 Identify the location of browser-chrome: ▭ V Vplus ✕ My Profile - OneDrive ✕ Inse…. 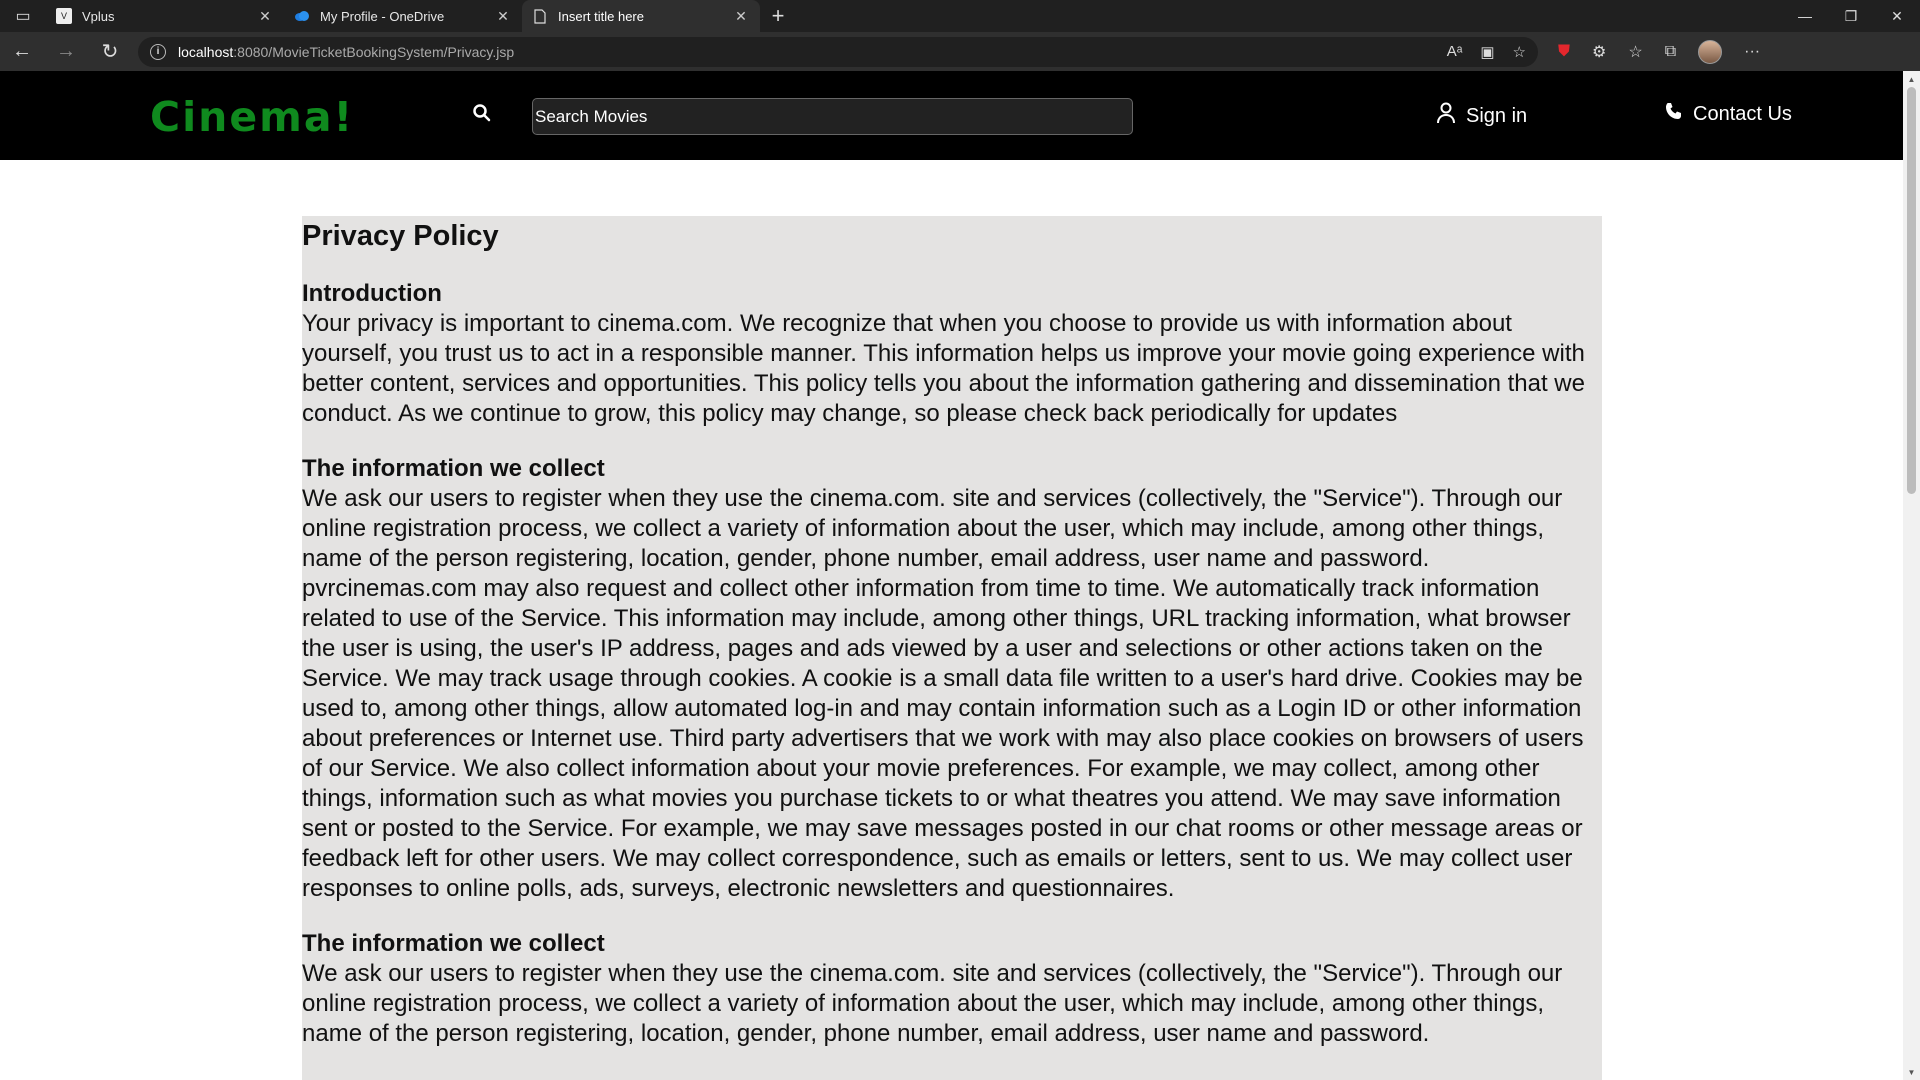
(960, 35).